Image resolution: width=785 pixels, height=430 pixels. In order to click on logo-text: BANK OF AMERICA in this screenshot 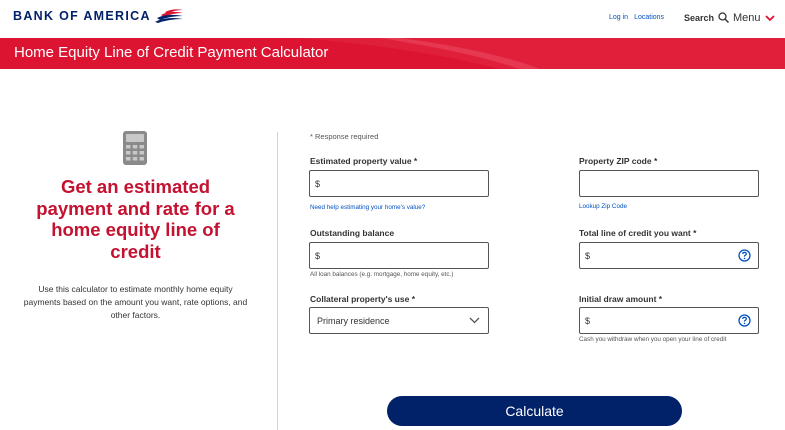, I will do `click(82, 16)`.